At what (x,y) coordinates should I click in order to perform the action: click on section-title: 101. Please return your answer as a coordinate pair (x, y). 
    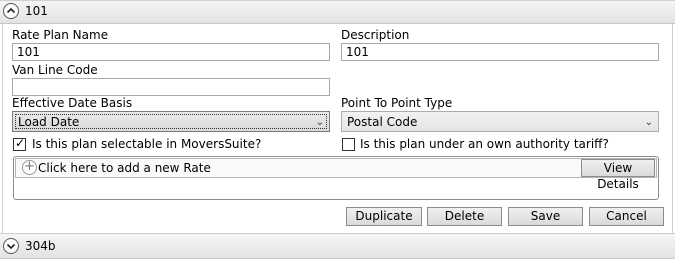
    Looking at the image, I should click on (36, 11).